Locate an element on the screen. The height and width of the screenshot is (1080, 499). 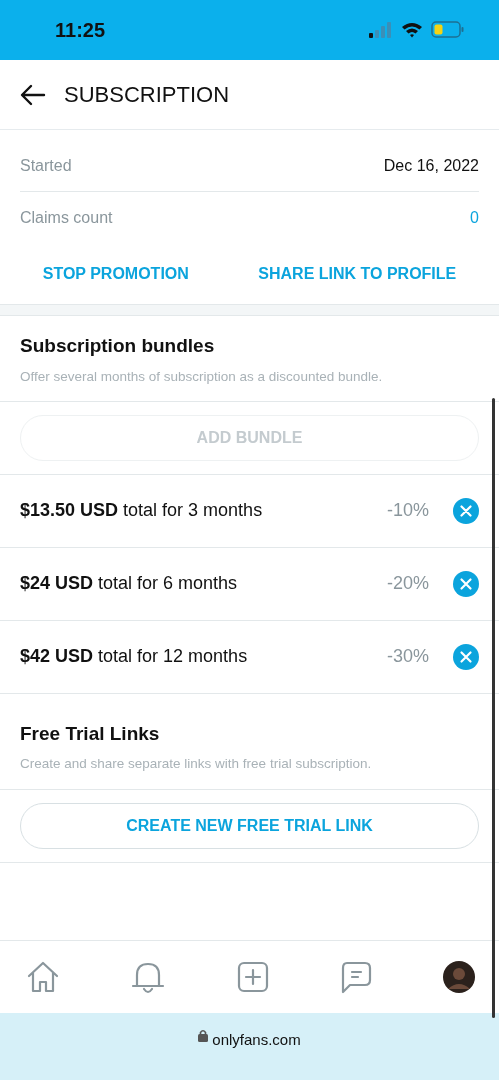
avatar is located at coordinates (459, 977).